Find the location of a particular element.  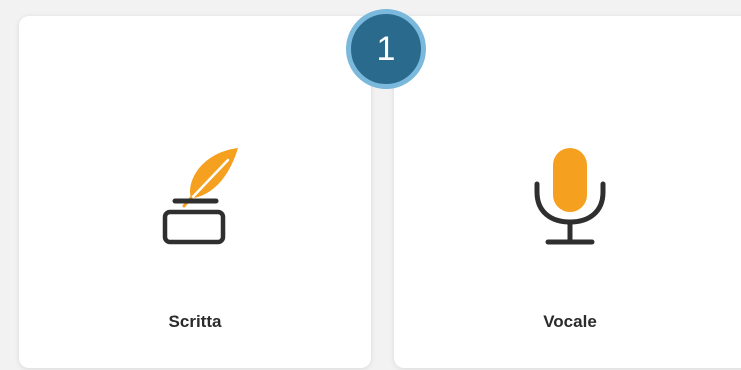

microphone-icon is located at coordinates (570, 195).